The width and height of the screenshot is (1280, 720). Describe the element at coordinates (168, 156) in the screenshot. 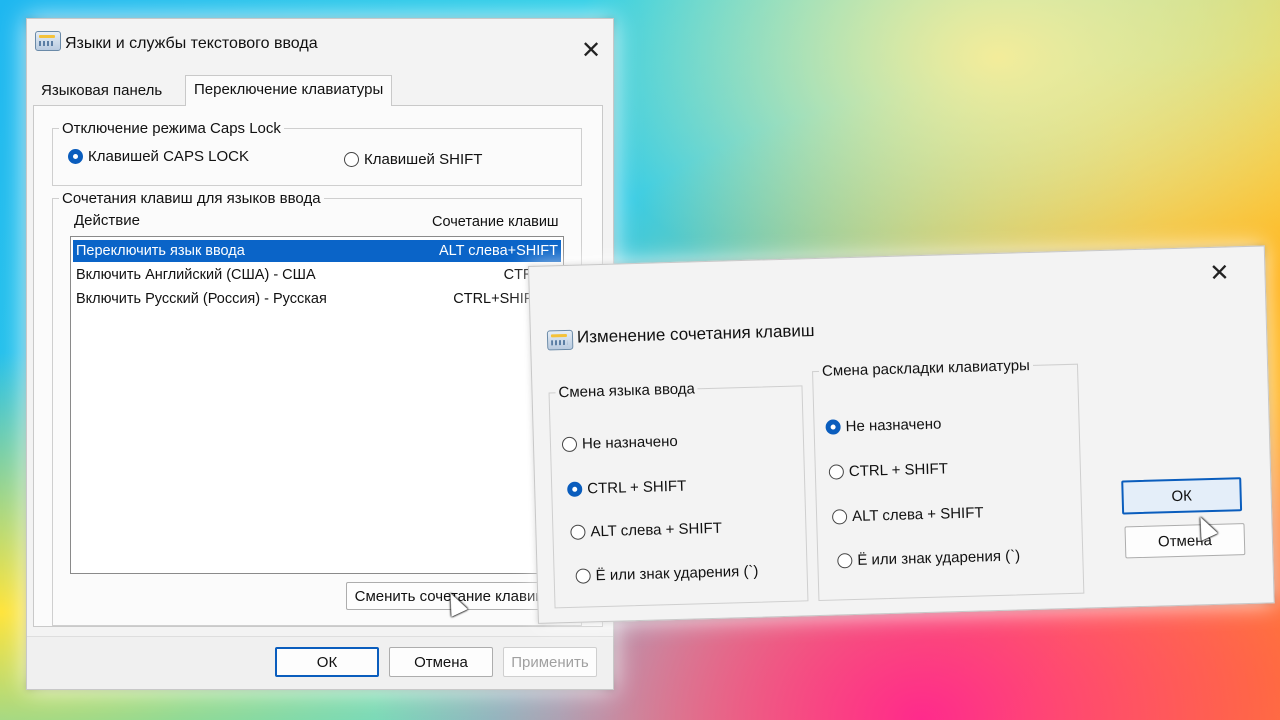

I see `radio-label: Клавишей CAPS LOCK` at that location.